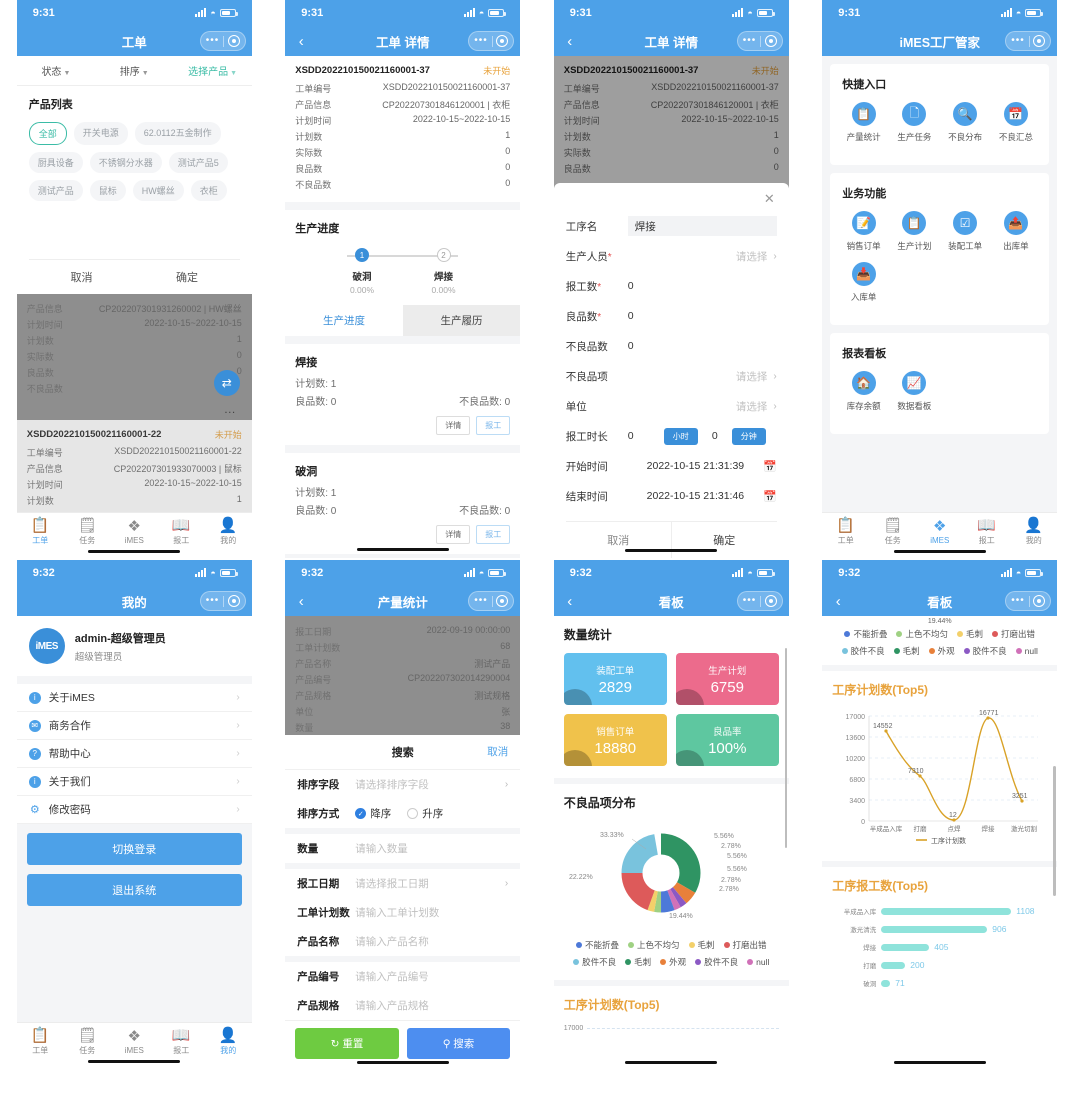  I want to click on product-tag: 不锈钢分水器, so click(125, 162).